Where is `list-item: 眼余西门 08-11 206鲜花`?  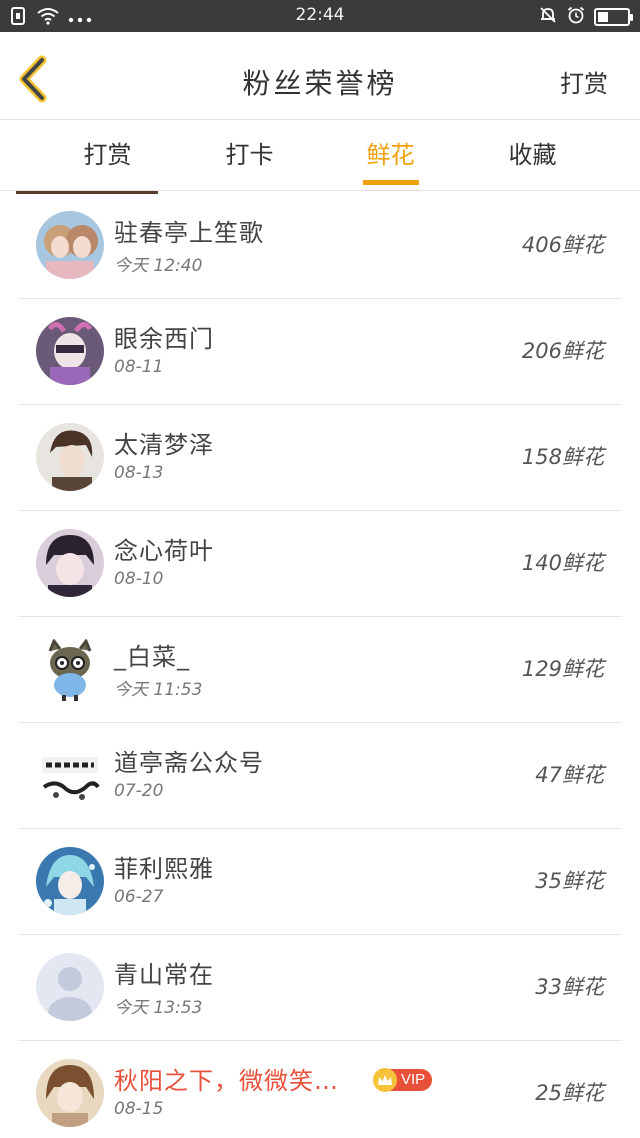 list-item: 眼余西门 08-11 206鲜花 is located at coordinates (320, 352).